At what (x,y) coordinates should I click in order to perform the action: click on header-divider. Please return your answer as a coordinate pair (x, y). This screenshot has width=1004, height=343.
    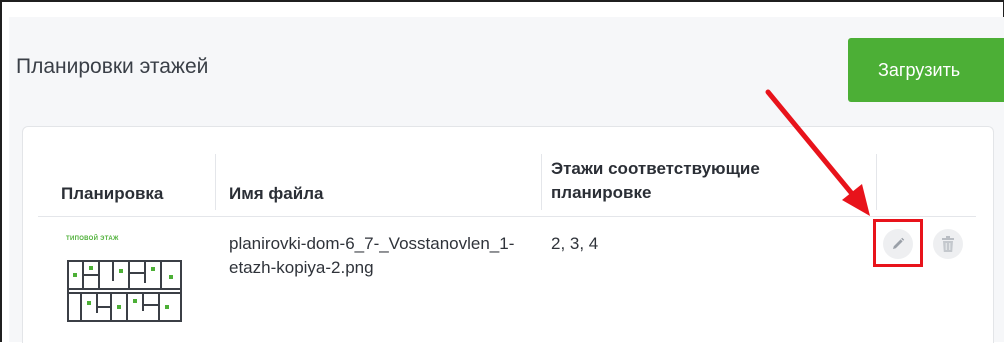
    Looking at the image, I should click on (507, 216).